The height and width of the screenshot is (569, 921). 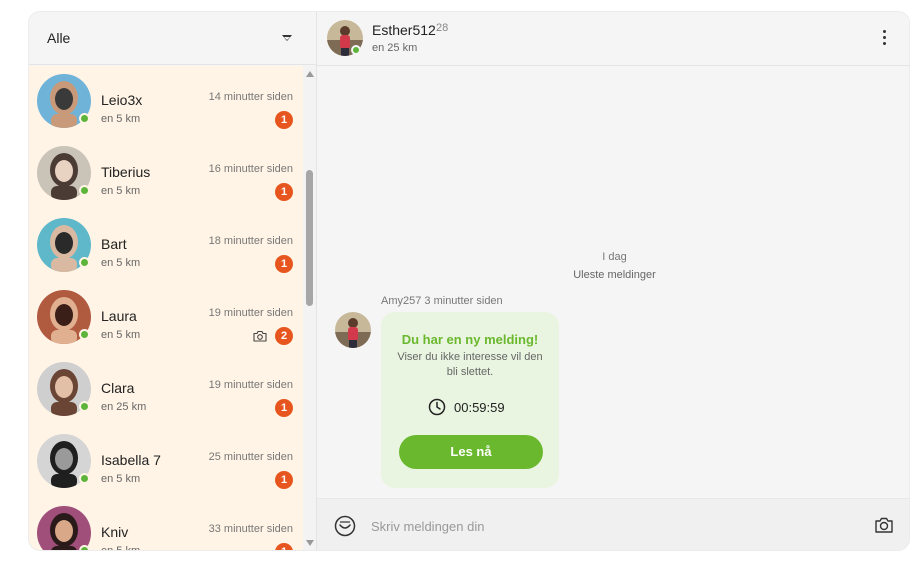 What do you see at coordinates (166, 524) in the screenshot?
I see `conversation-item: Kniv en 5 km 33 minutter siden 1` at bounding box center [166, 524].